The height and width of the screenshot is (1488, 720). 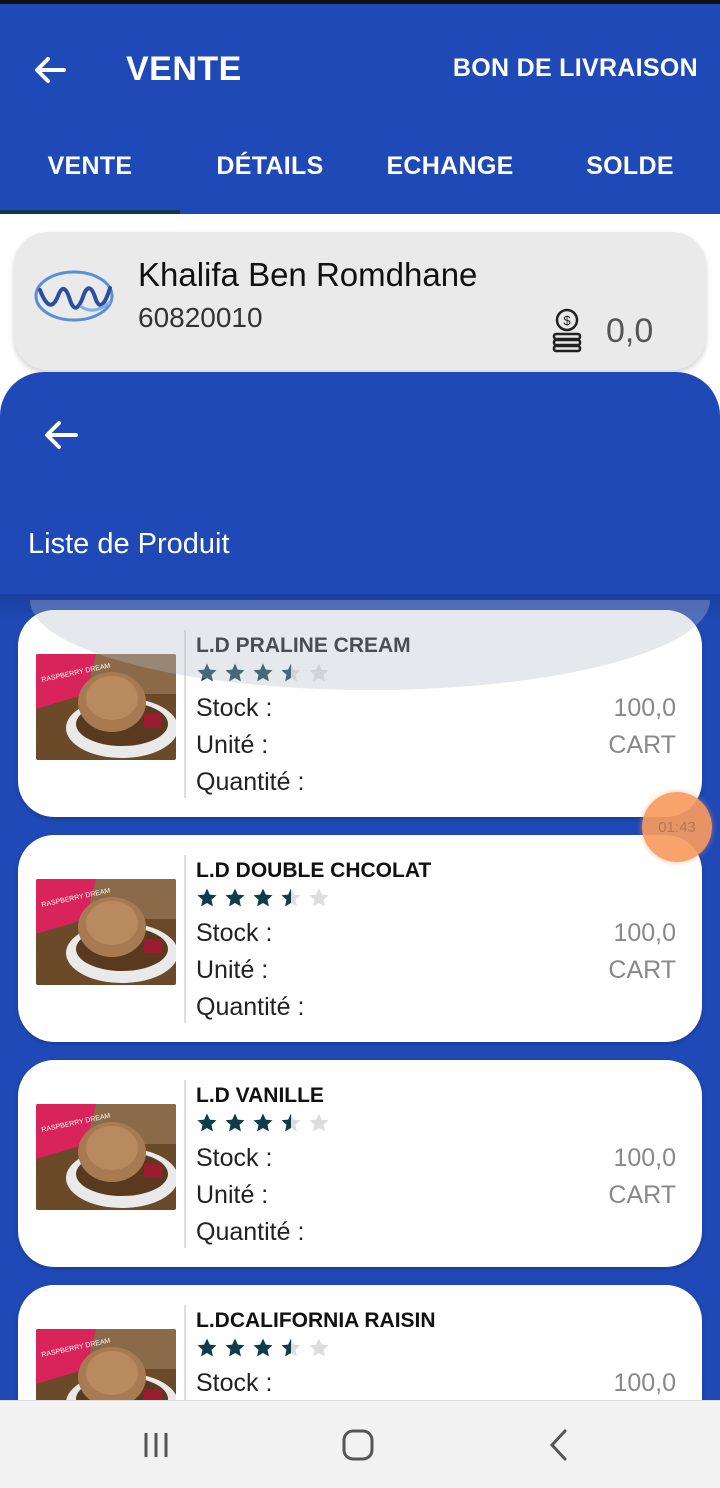 I want to click on home-icon, so click(x=358, y=1445).